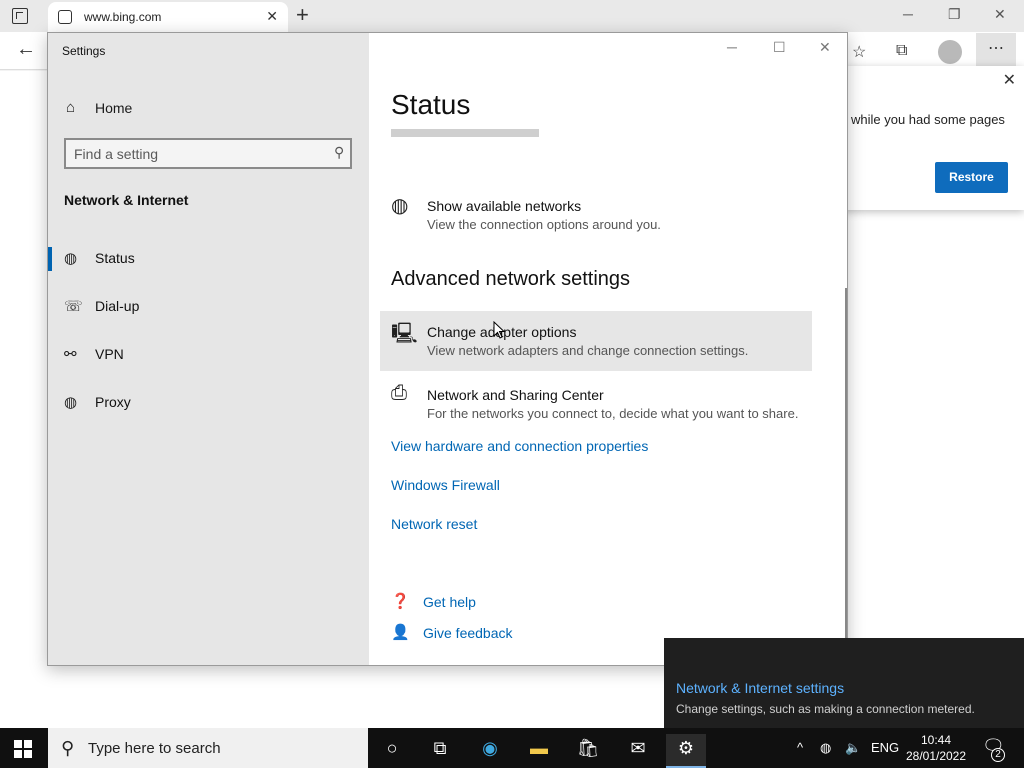 The width and height of the screenshot is (1024, 768). Describe the element at coordinates (996, 50) in the screenshot. I see `more-options-button: ⋯` at that location.